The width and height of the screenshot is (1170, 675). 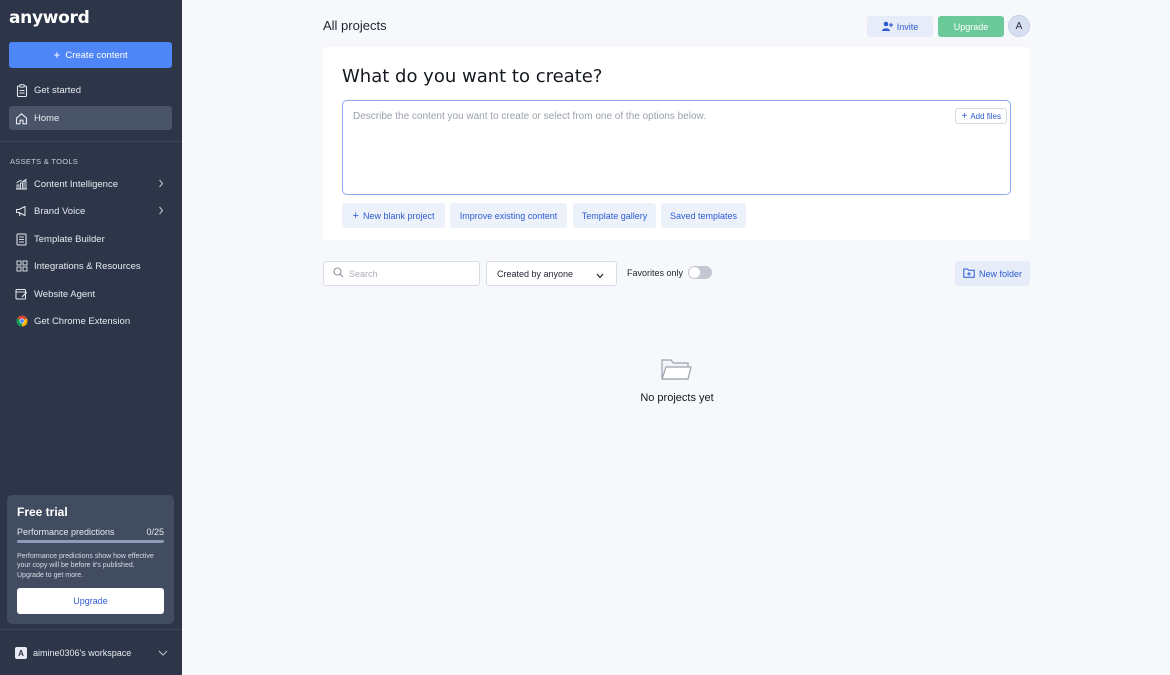 I want to click on document-icon, so click(x=21, y=239).